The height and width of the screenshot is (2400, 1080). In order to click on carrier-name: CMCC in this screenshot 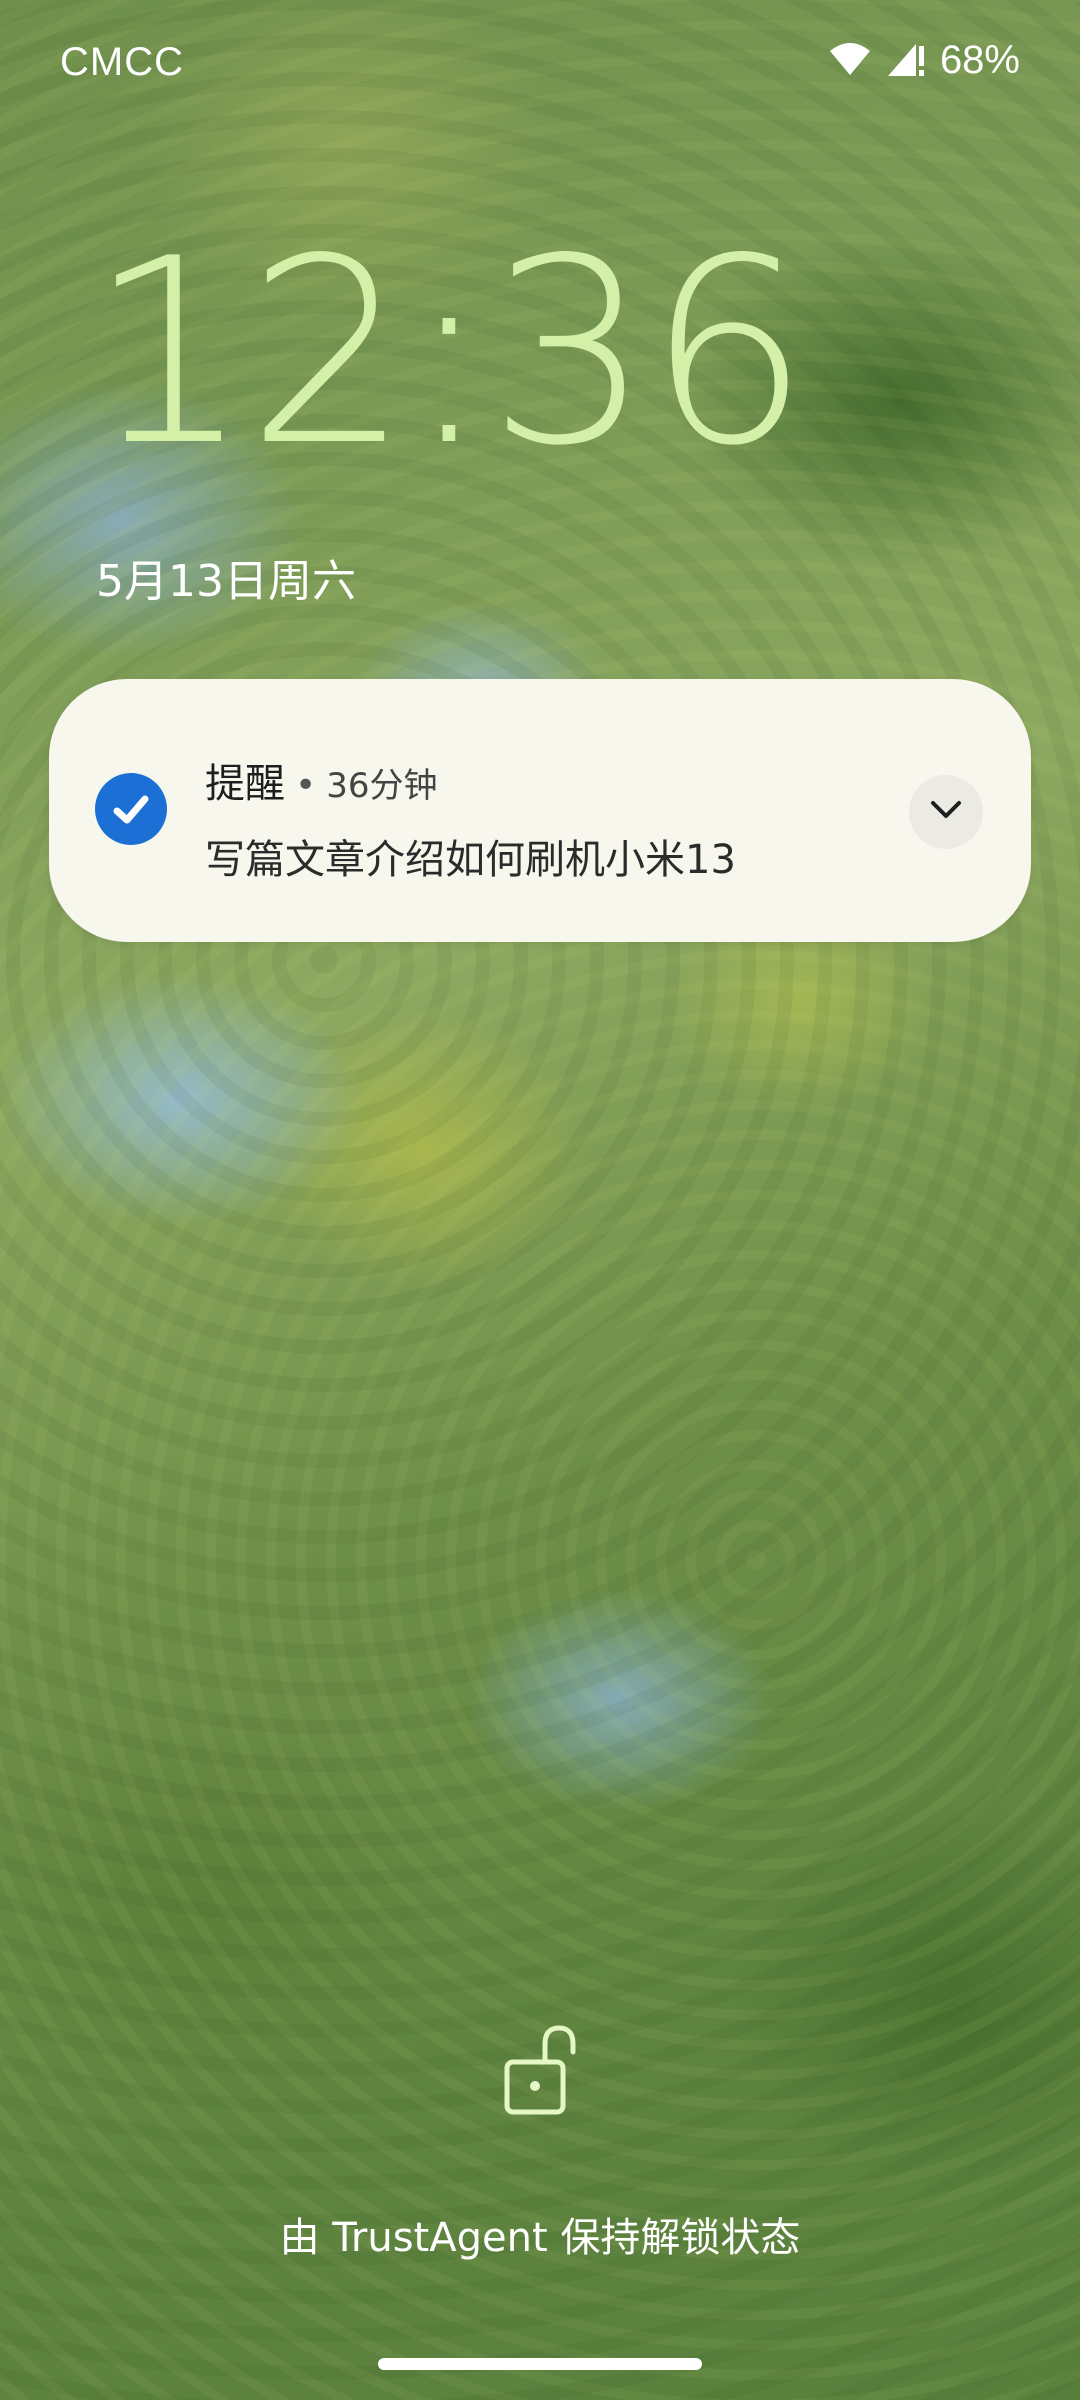, I will do `click(122, 62)`.